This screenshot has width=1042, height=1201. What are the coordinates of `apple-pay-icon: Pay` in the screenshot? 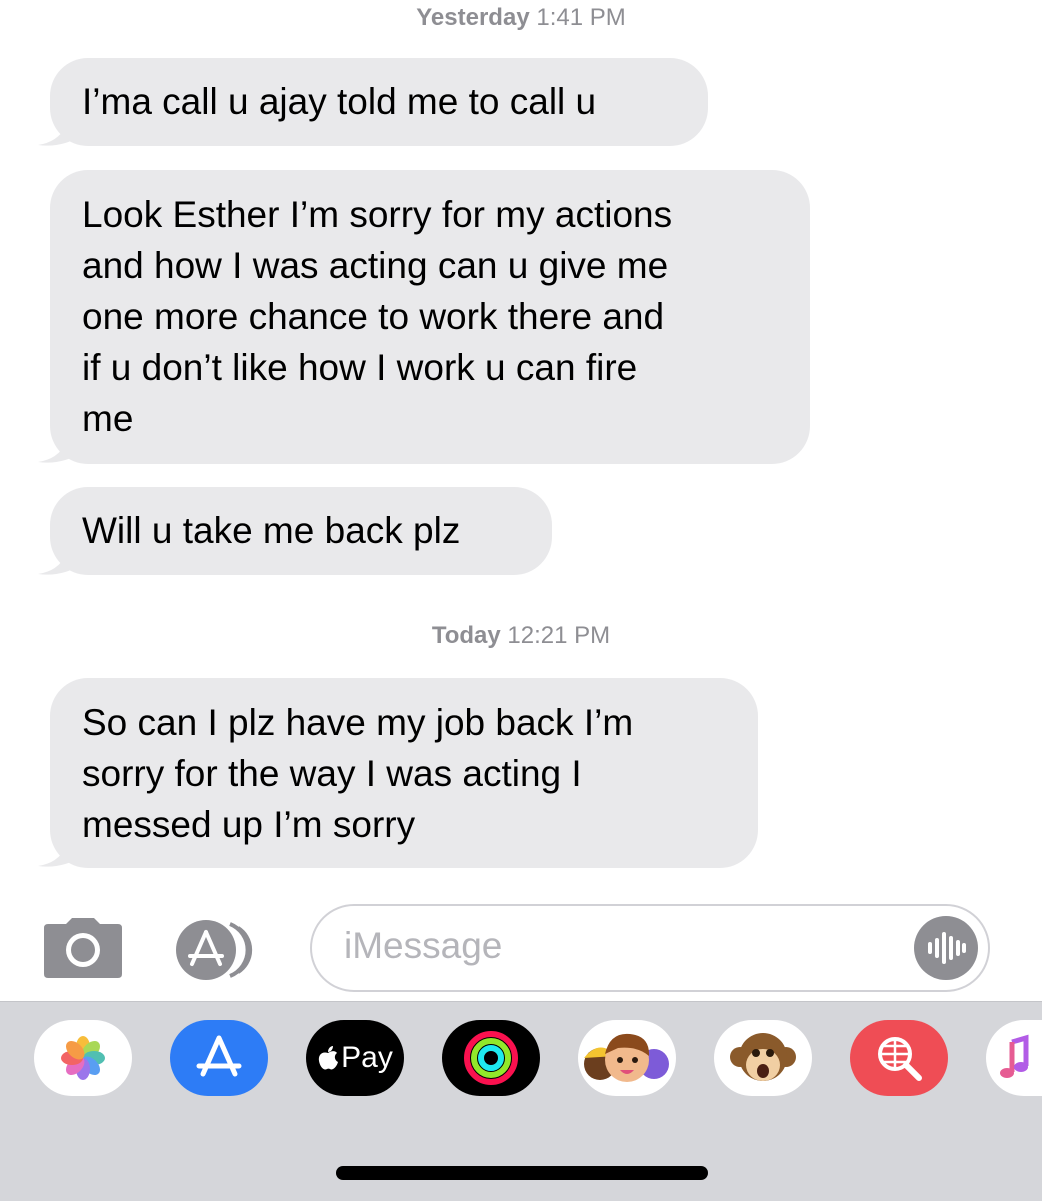 It's located at (355, 1058).